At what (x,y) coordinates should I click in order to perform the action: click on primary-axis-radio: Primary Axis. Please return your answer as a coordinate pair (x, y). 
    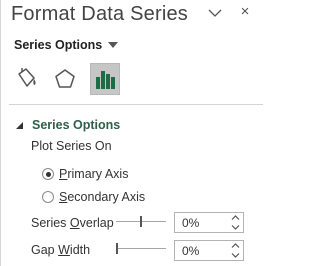
    Looking at the image, I should click on (85, 174).